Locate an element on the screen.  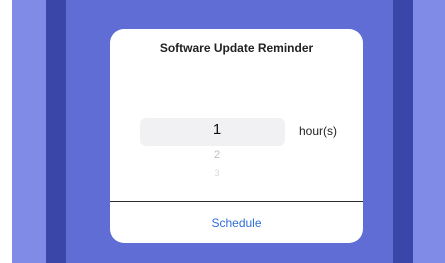
schedule-button: Schedule is located at coordinates (236, 222).